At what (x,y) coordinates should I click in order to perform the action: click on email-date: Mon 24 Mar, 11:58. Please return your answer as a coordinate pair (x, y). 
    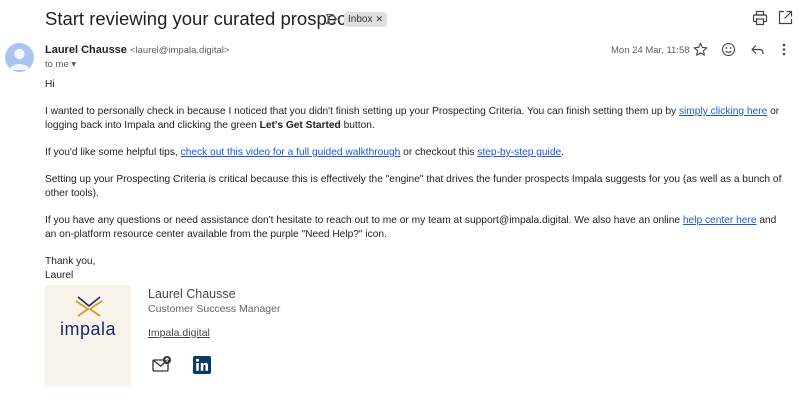
    Looking at the image, I should click on (650, 50).